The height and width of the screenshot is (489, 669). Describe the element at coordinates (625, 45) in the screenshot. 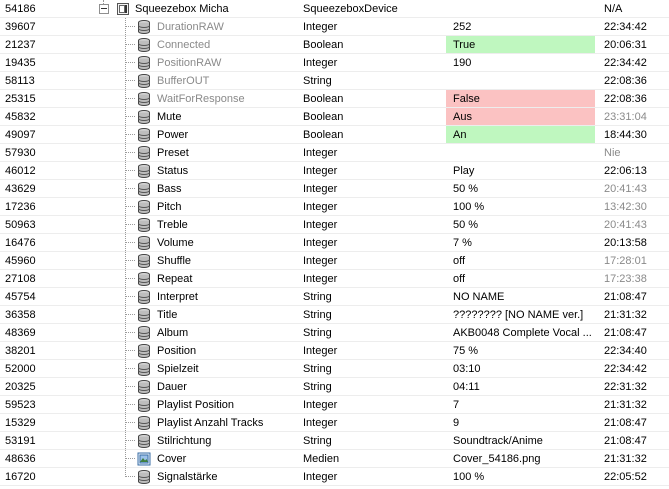

I see `object-timestamp: 20:06:31` at that location.